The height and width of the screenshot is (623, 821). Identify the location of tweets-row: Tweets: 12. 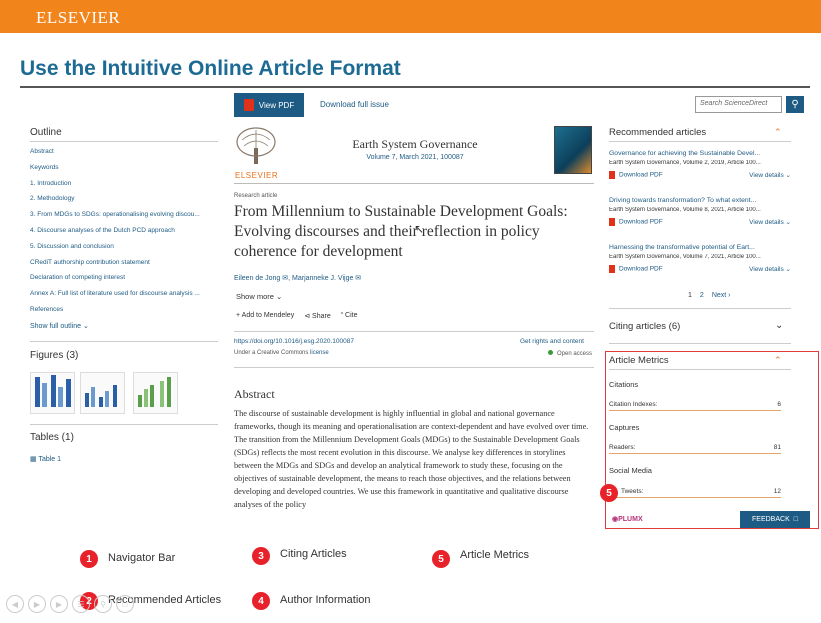
(695, 493).